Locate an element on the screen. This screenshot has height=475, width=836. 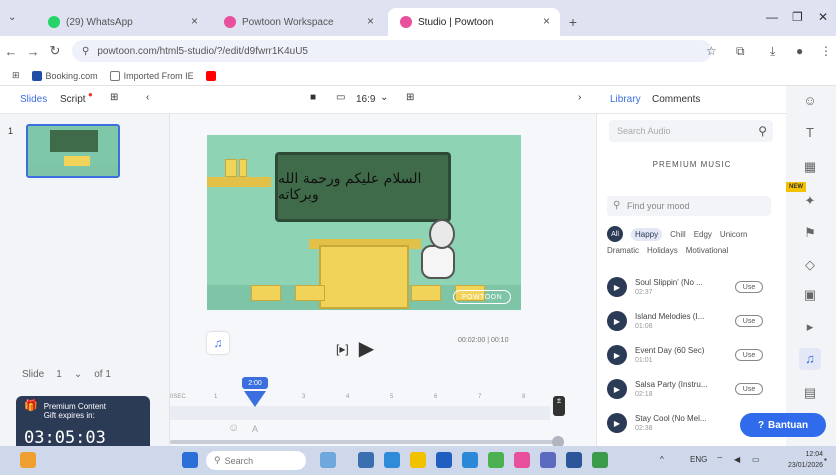
character-layer-icon: ☺ is located at coordinates (233, 428).